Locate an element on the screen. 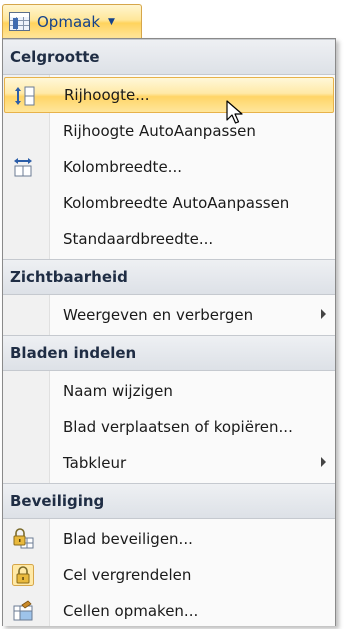  menu-item-label: Kolombreedte AutoAanpassen is located at coordinates (176, 203).